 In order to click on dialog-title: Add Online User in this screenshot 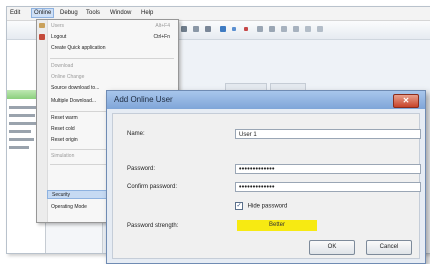, I will do `click(143, 99)`.